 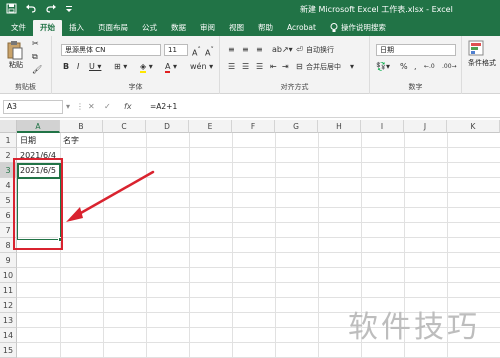 I want to click on align-middle-icon: ≡, so click(x=245, y=50).